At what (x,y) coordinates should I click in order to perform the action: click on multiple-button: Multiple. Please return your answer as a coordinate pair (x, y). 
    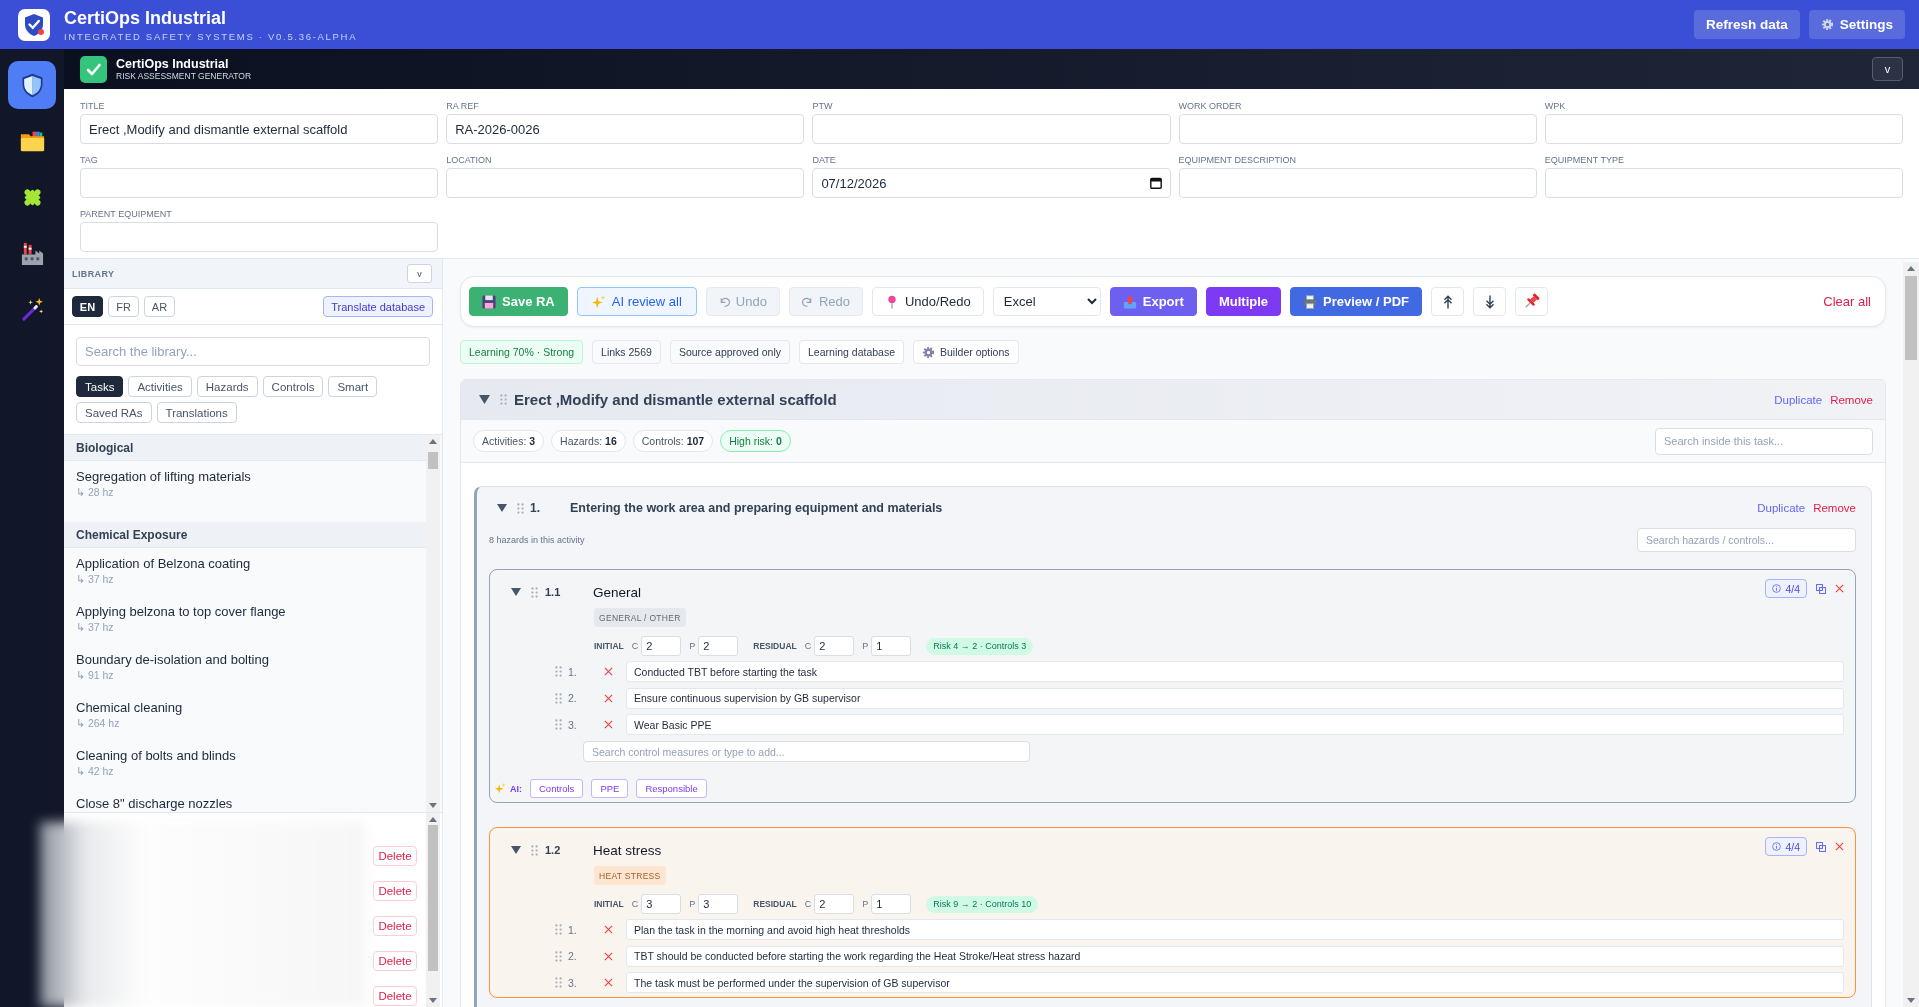
    Looking at the image, I should click on (1243, 301).